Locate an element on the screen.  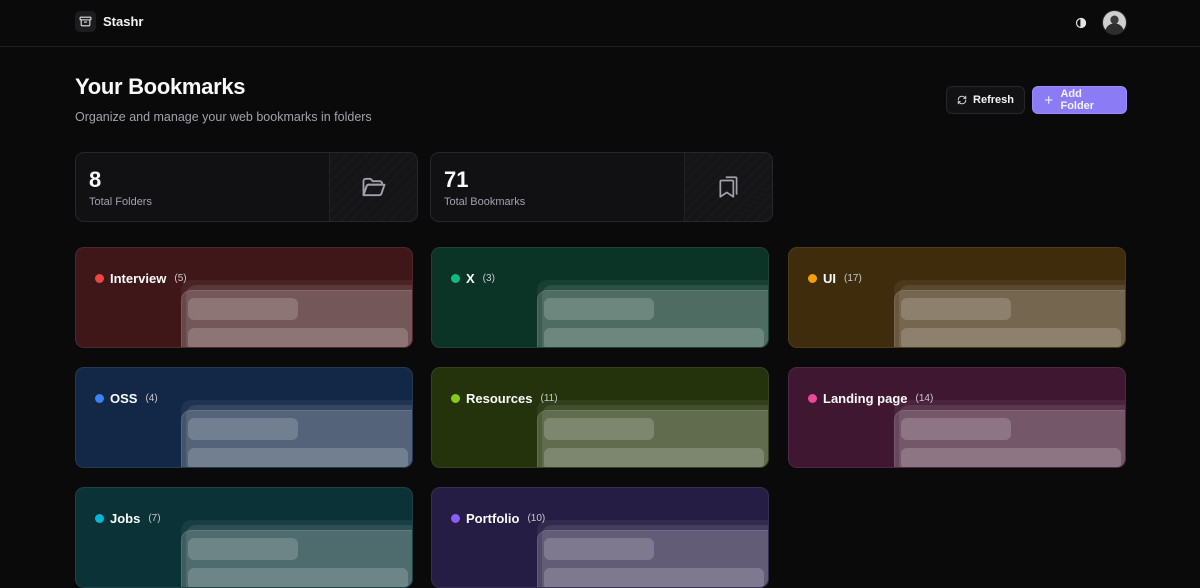
folder-count: (7) is located at coordinates (154, 518).